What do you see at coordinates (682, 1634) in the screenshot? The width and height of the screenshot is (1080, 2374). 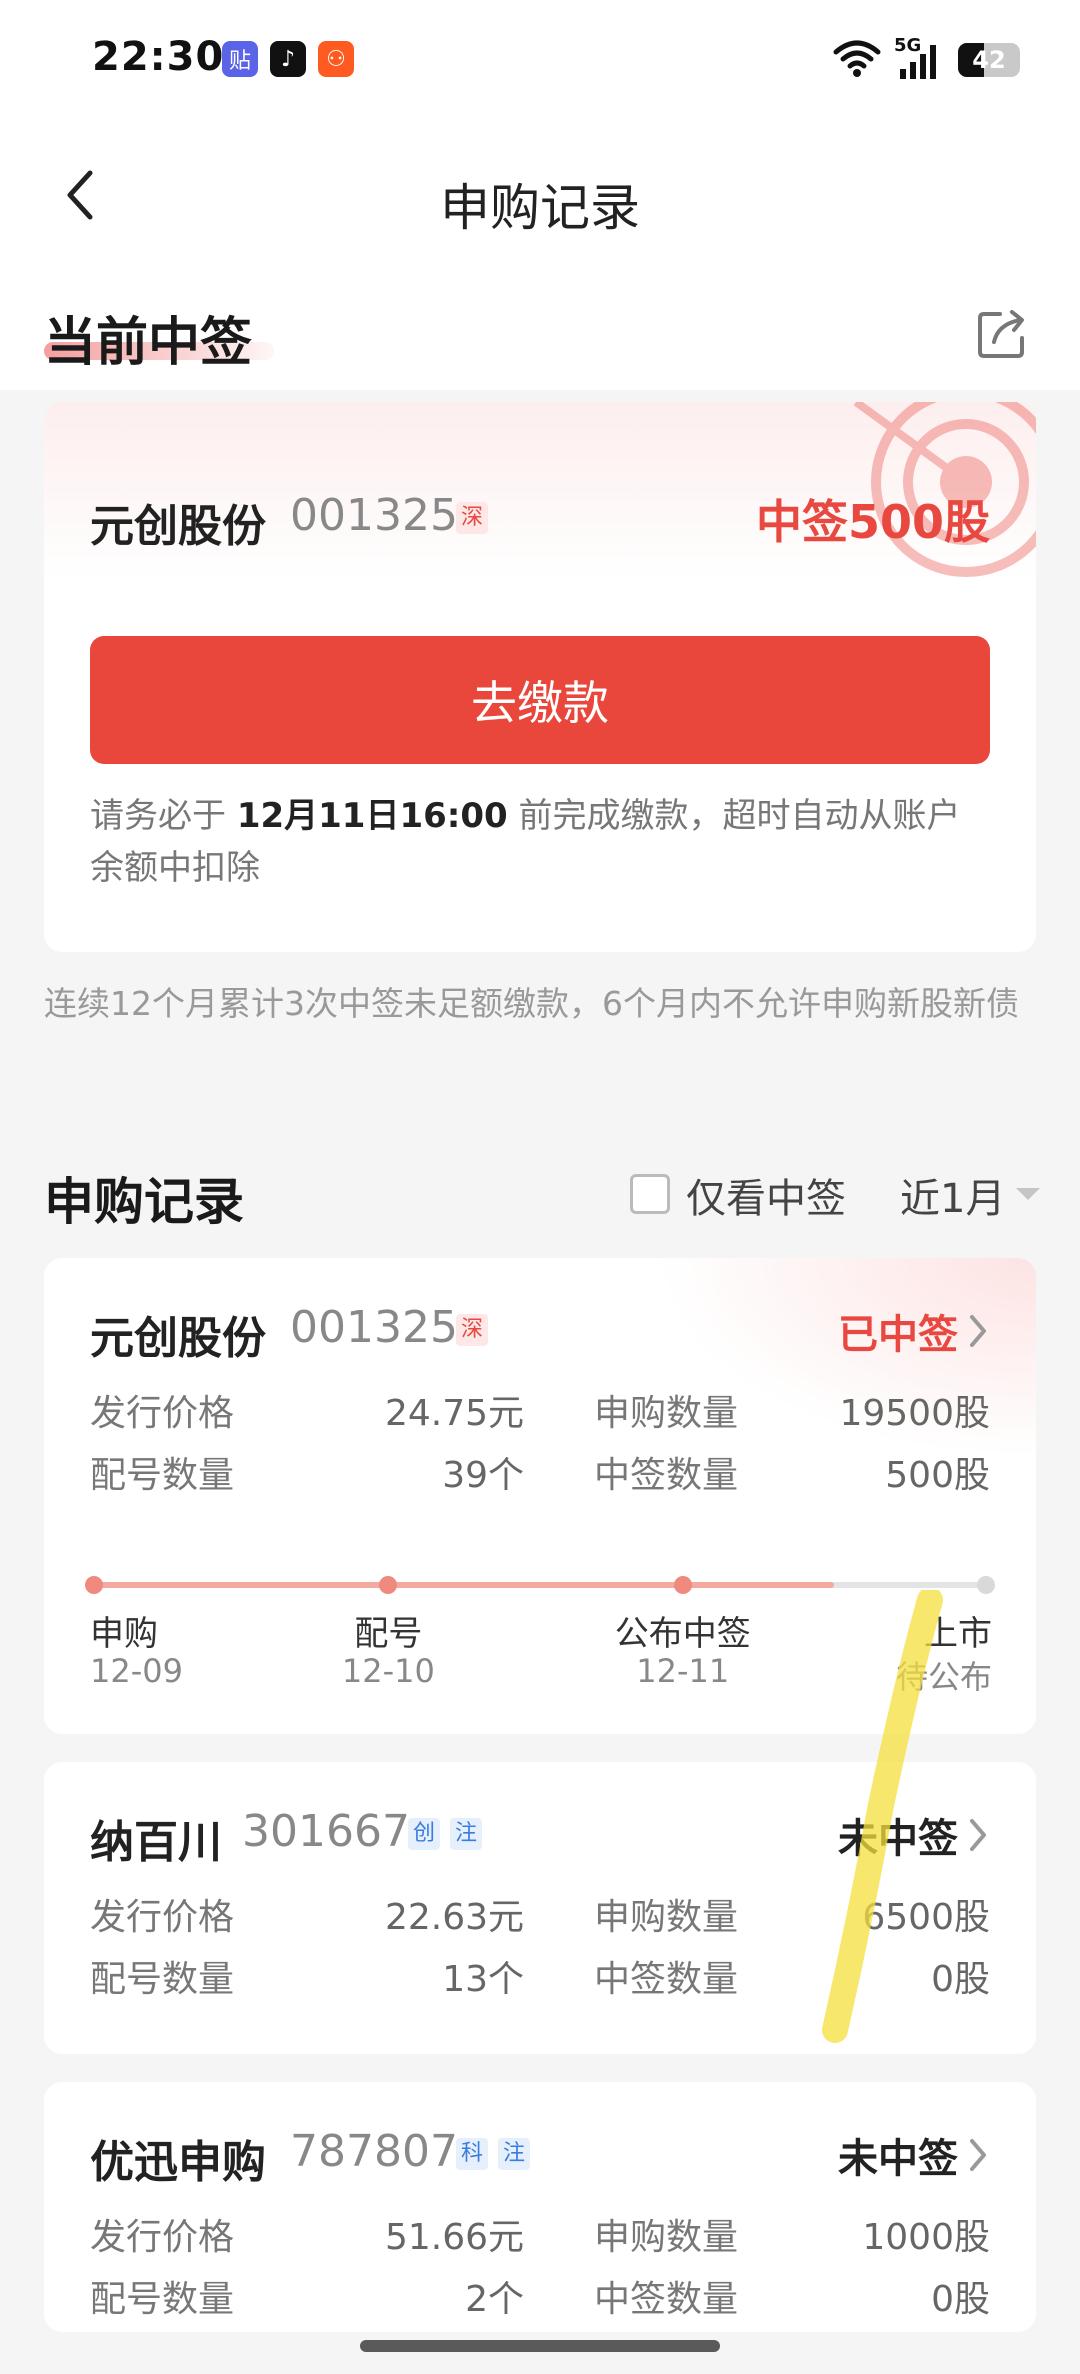 I see `progress-step-label: 公布中签` at bounding box center [682, 1634].